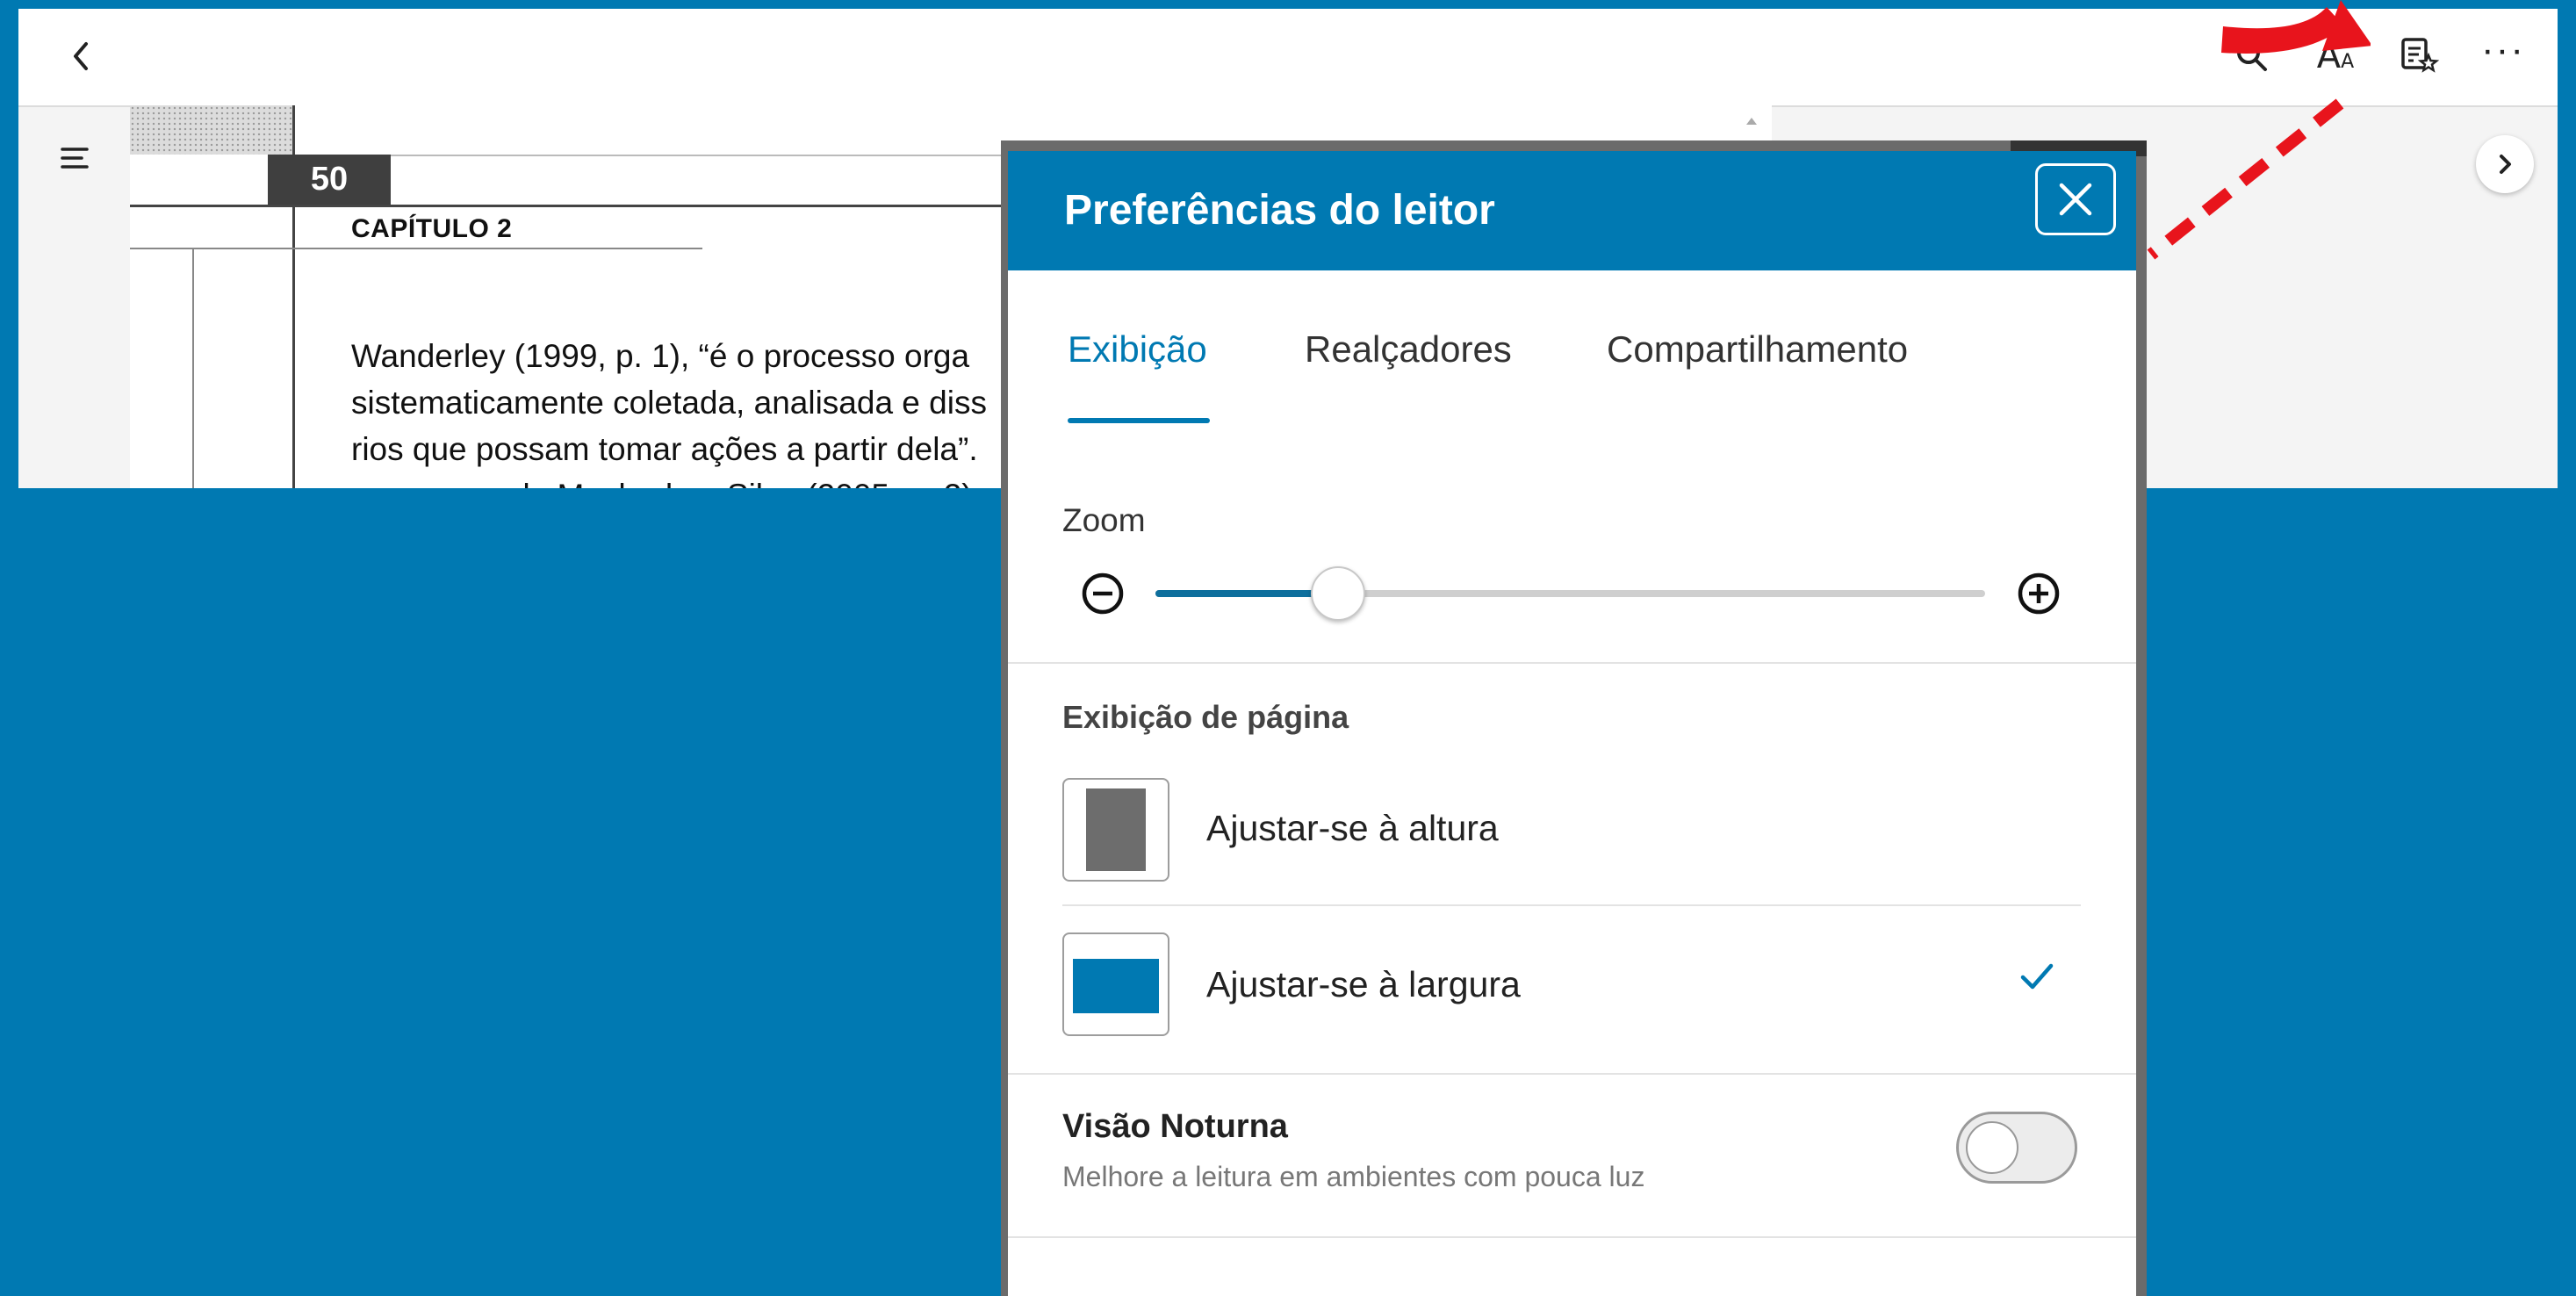 This screenshot has height=1296, width=2576. What do you see at coordinates (1992, 1147) in the screenshot?
I see `toggle-knob` at bounding box center [1992, 1147].